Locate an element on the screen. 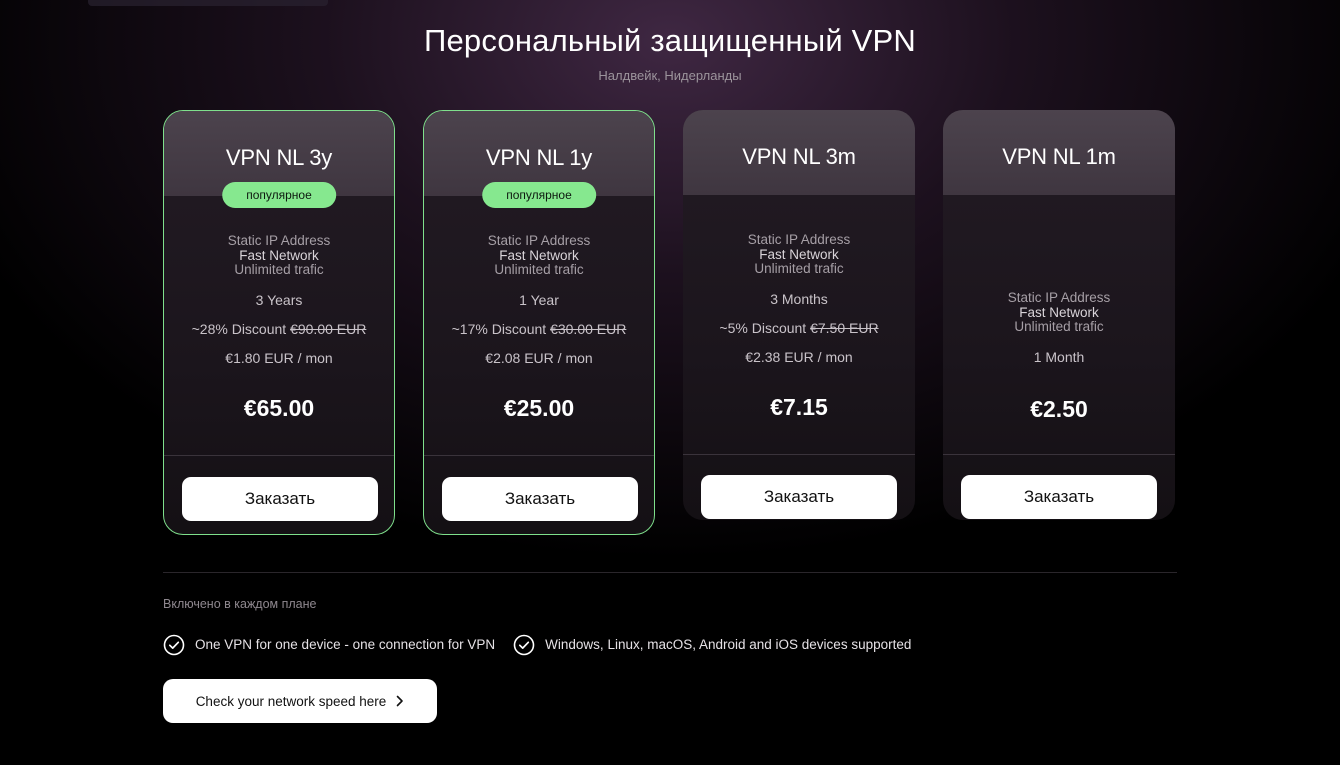  page-subtitle-location: Налдвейк, Нидерланды is located at coordinates (670, 75).